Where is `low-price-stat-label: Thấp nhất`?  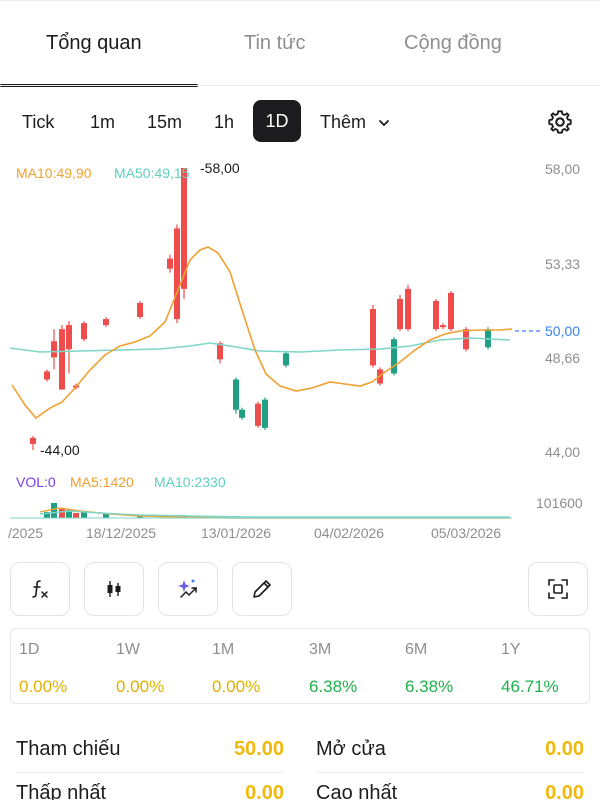
low-price-stat-label: Thấp nhất is located at coordinates (61, 791).